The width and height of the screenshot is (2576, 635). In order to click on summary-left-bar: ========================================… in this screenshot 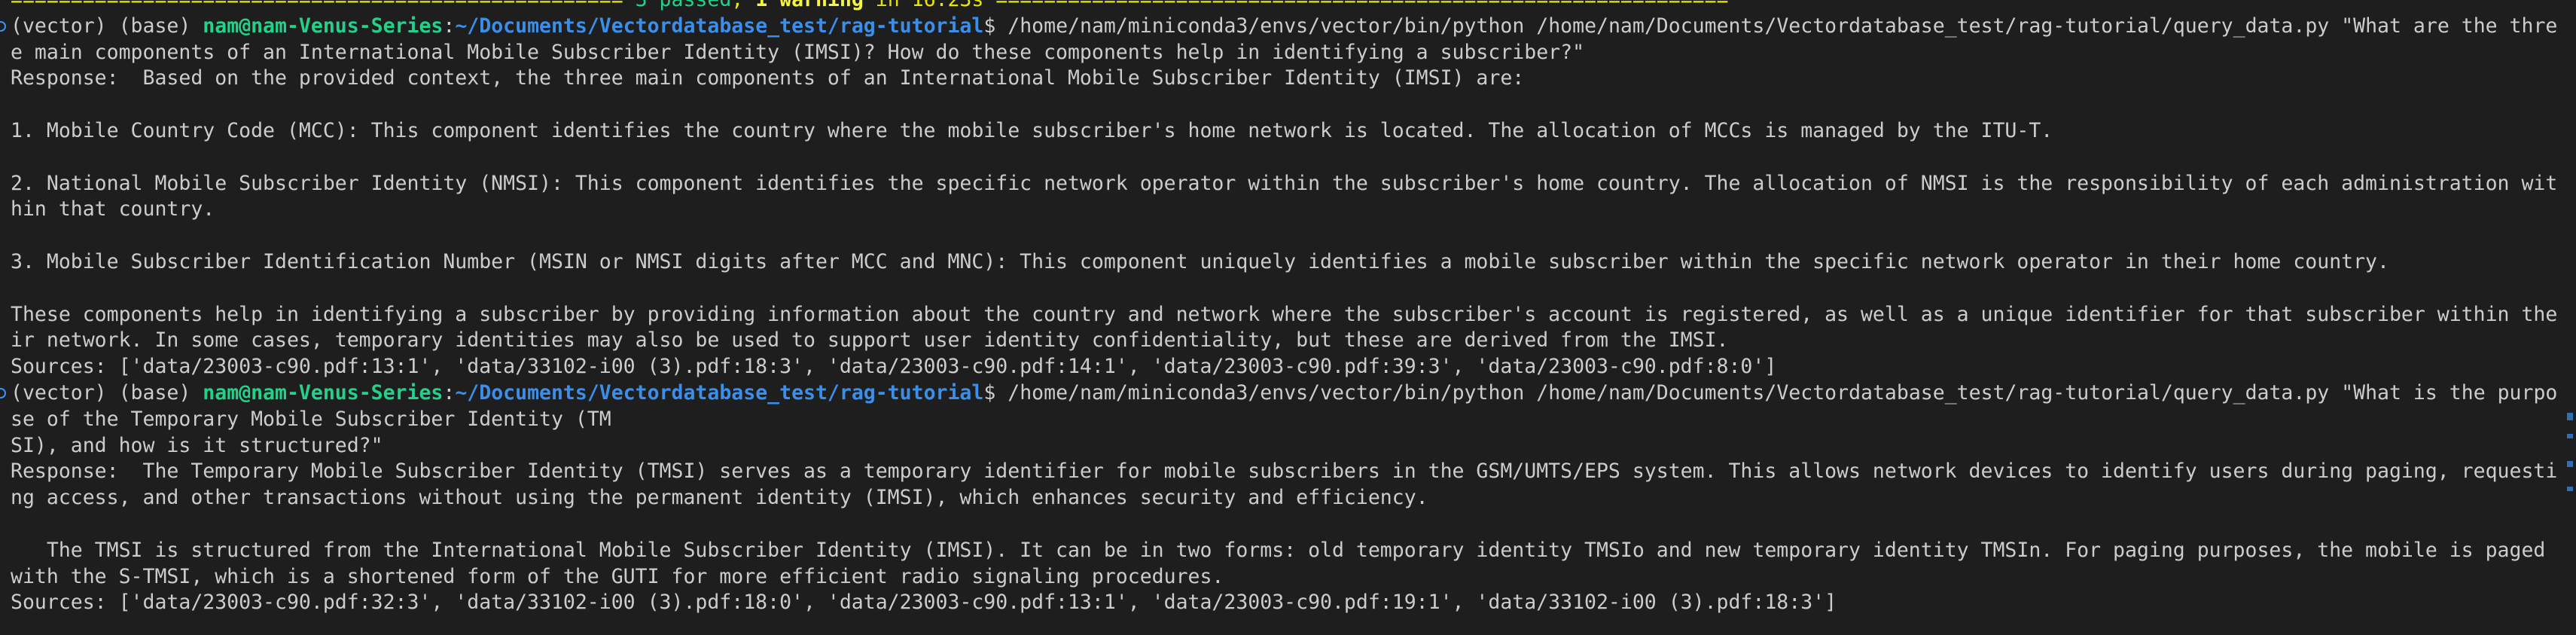, I will do `click(323, 5)`.